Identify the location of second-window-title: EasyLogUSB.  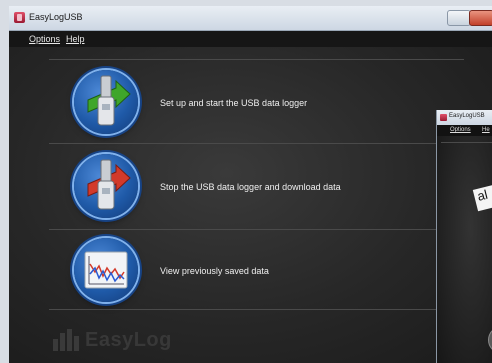
(467, 116).